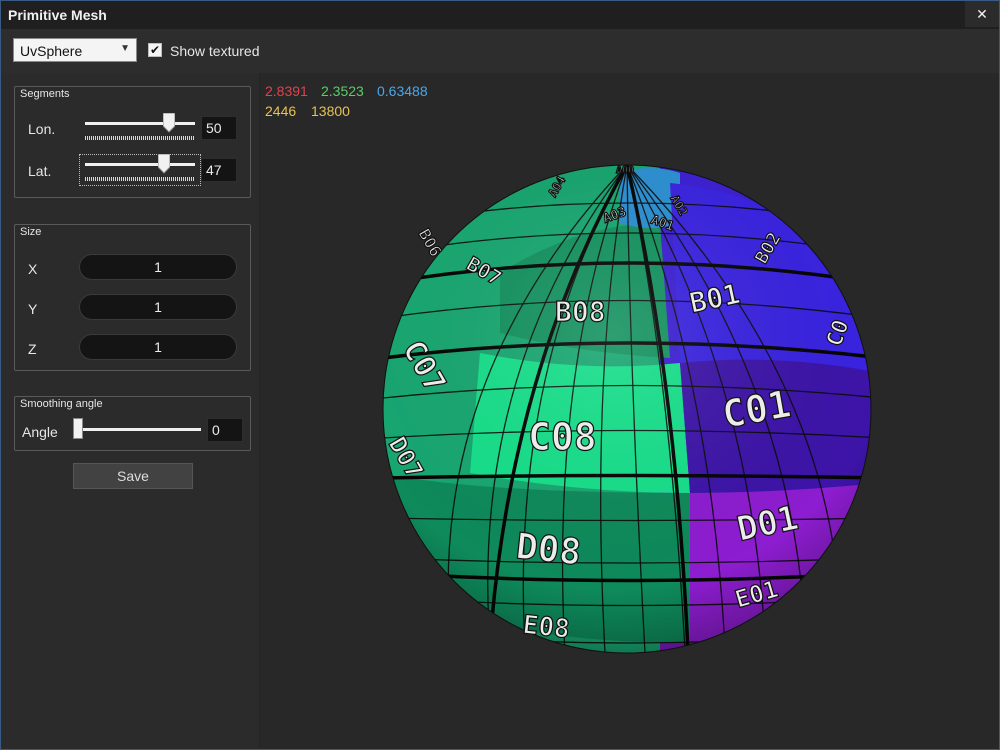 This screenshot has width=1000, height=750. Describe the element at coordinates (40, 432) in the screenshot. I see `angle-label: Angle` at that location.